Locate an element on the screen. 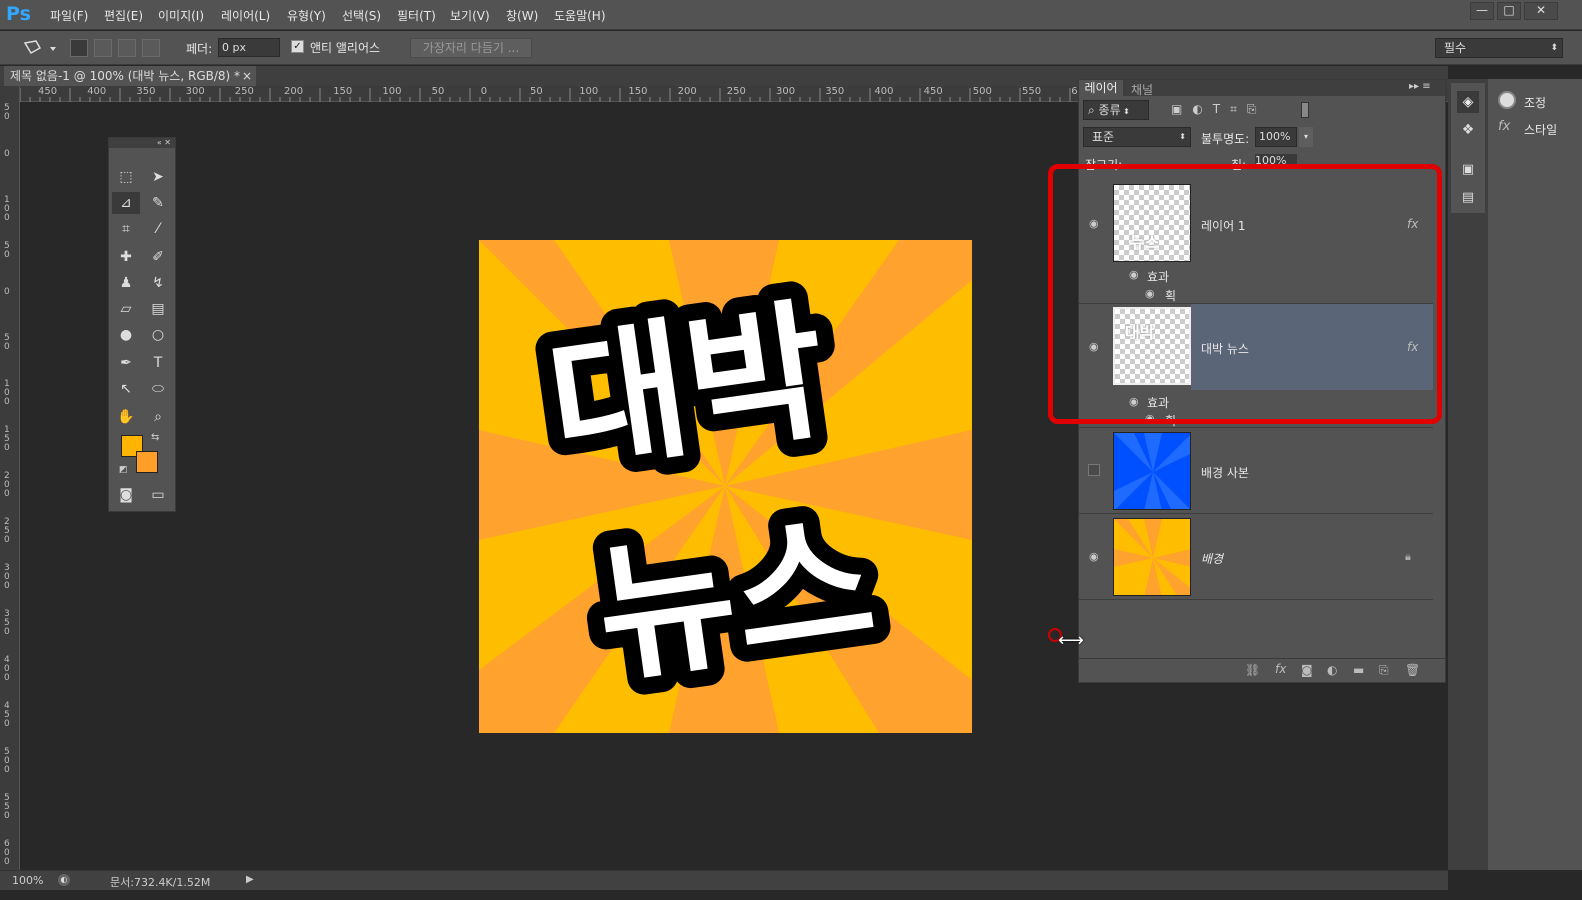 The image size is (1582, 900). gradient-tool-icon: ▤ is located at coordinates (158, 309).